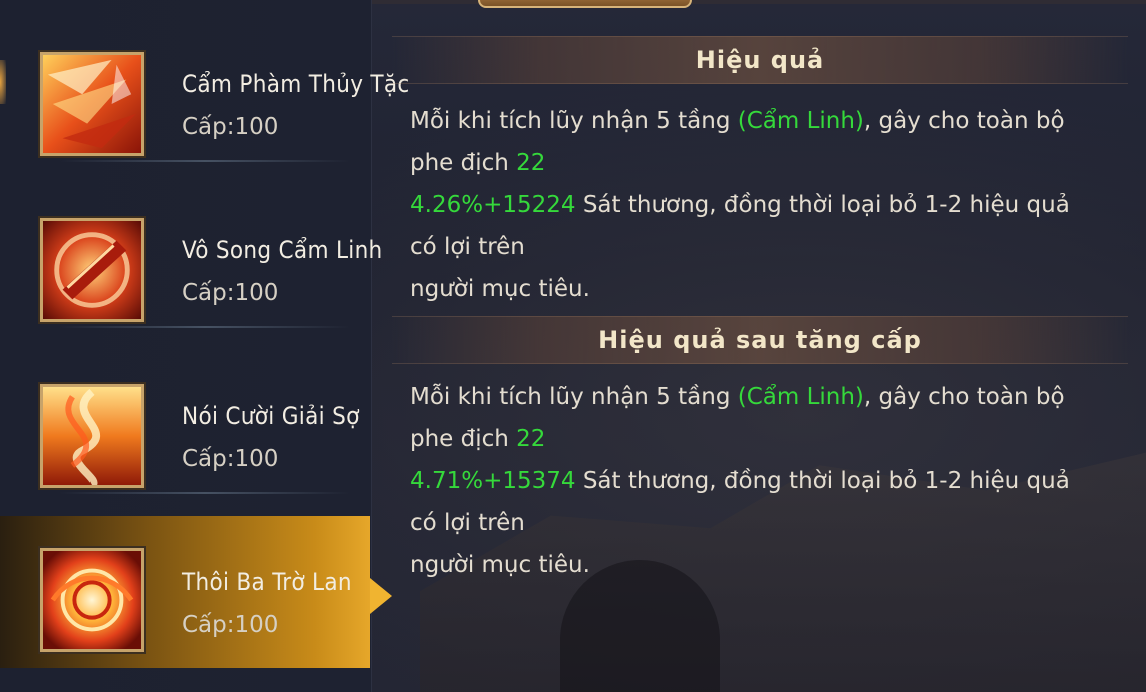 This screenshot has width=1146, height=692. What do you see at coordinates (585, 4) in the screenshot?
I see `top-tab` at bounding box center [585, 4].